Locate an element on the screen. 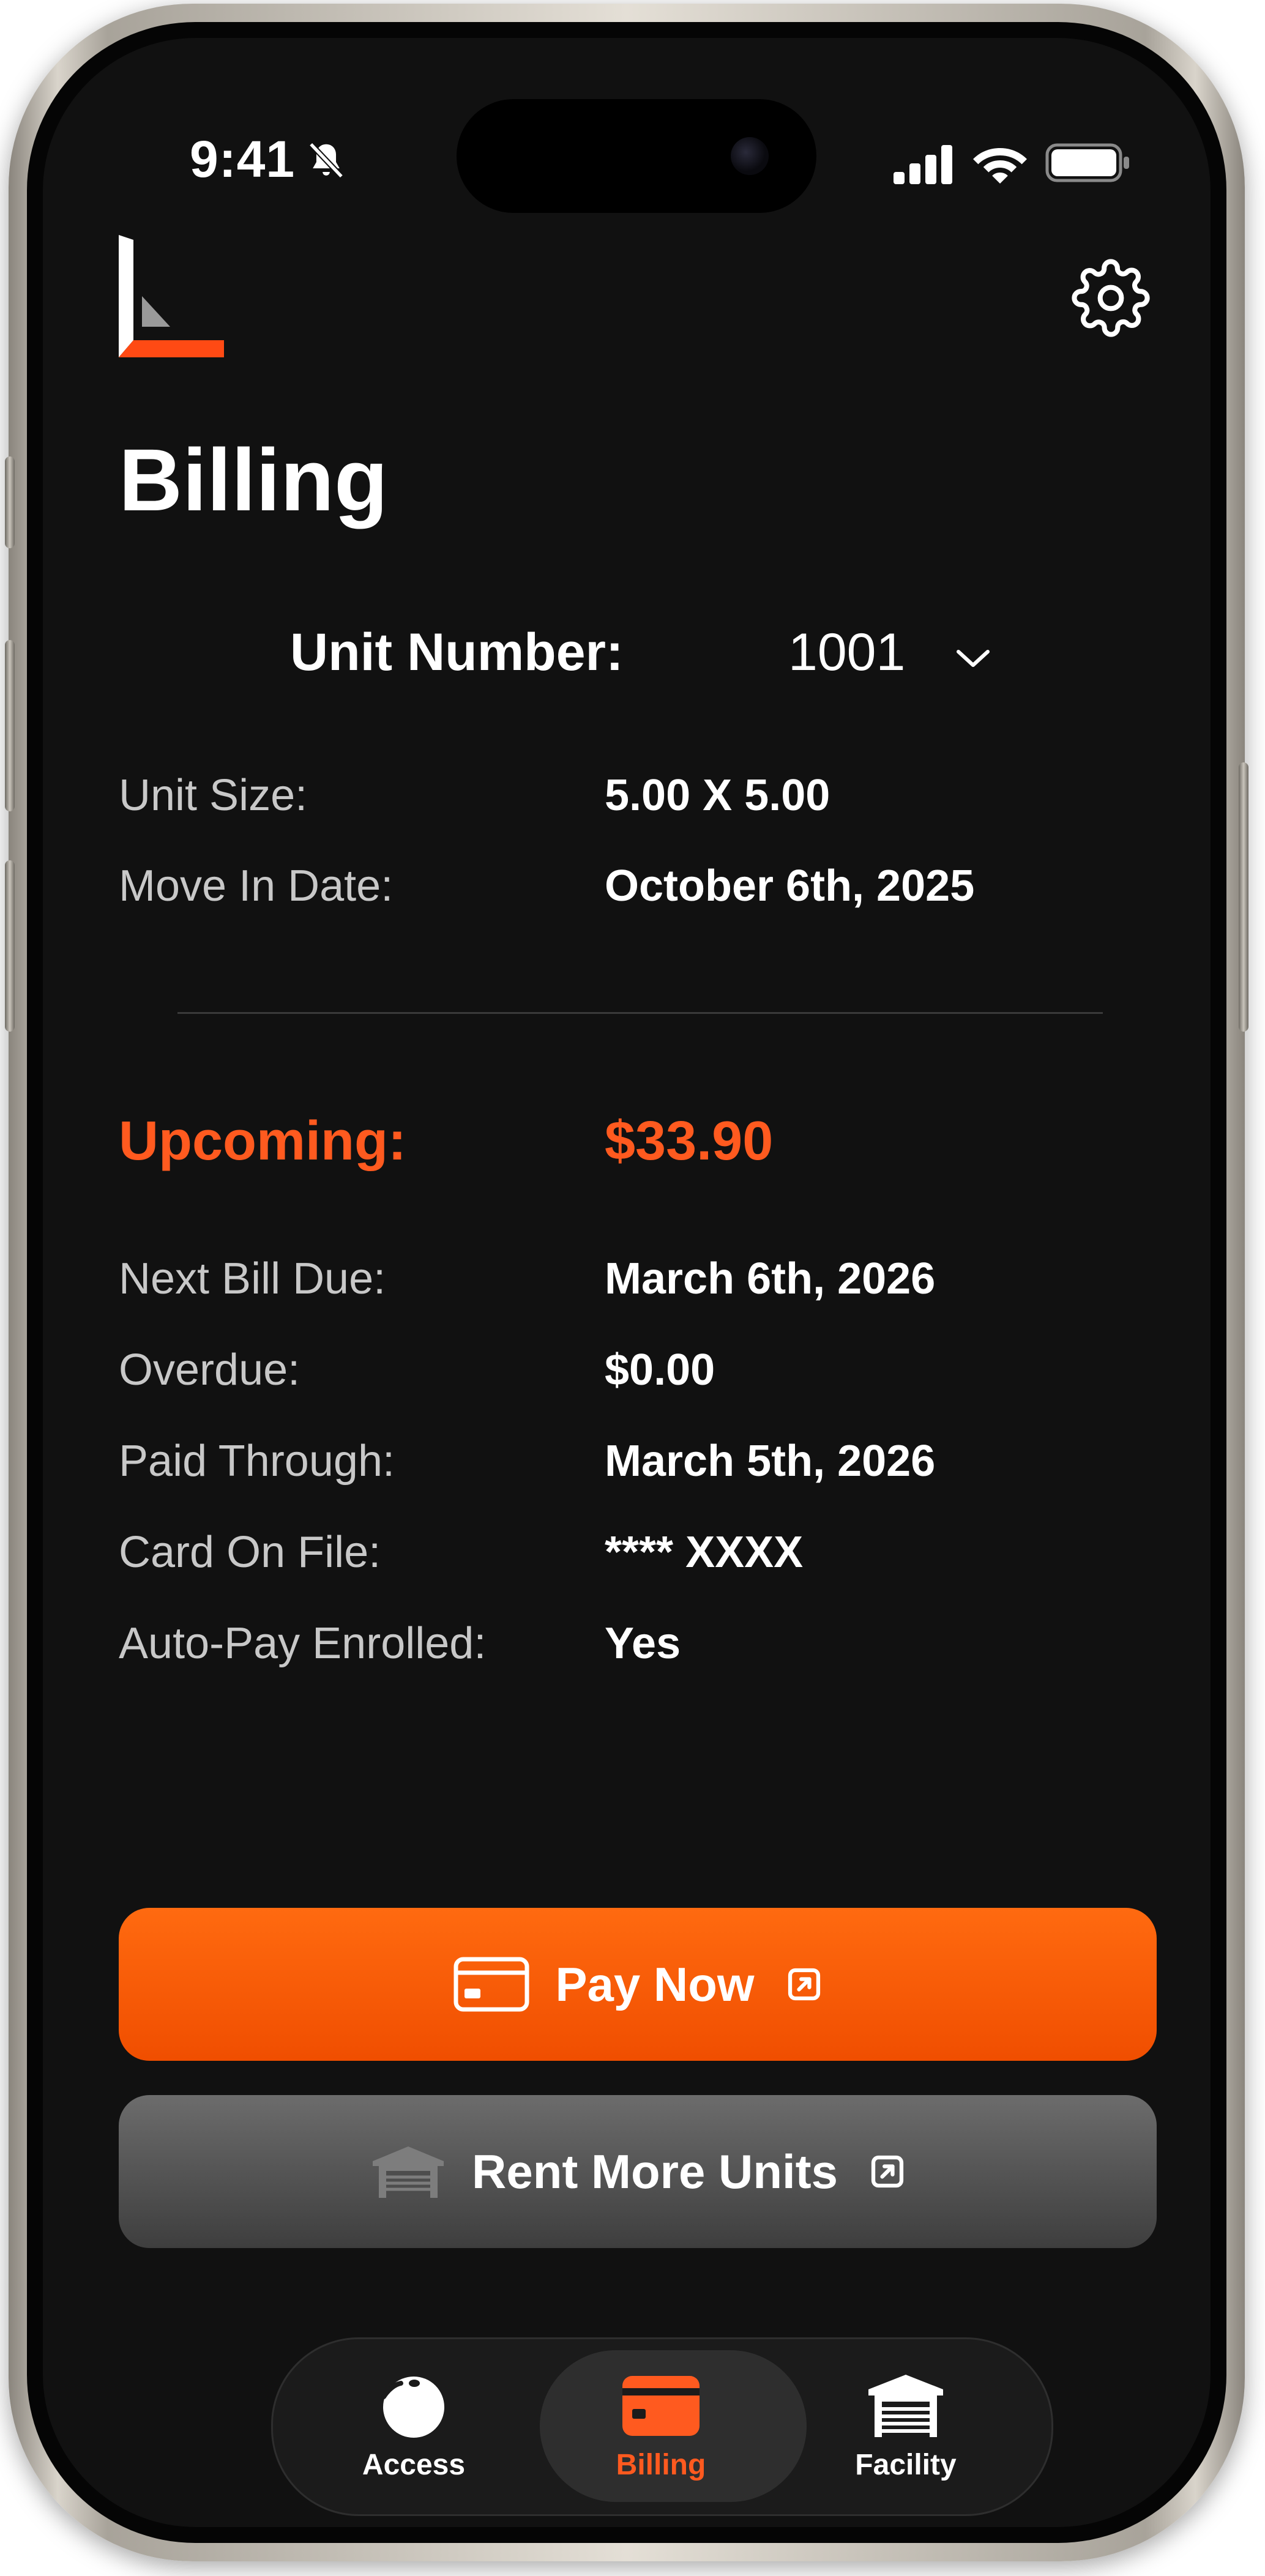 The image size is (1265, 2576). divider is located at coordinates (640, 1013).